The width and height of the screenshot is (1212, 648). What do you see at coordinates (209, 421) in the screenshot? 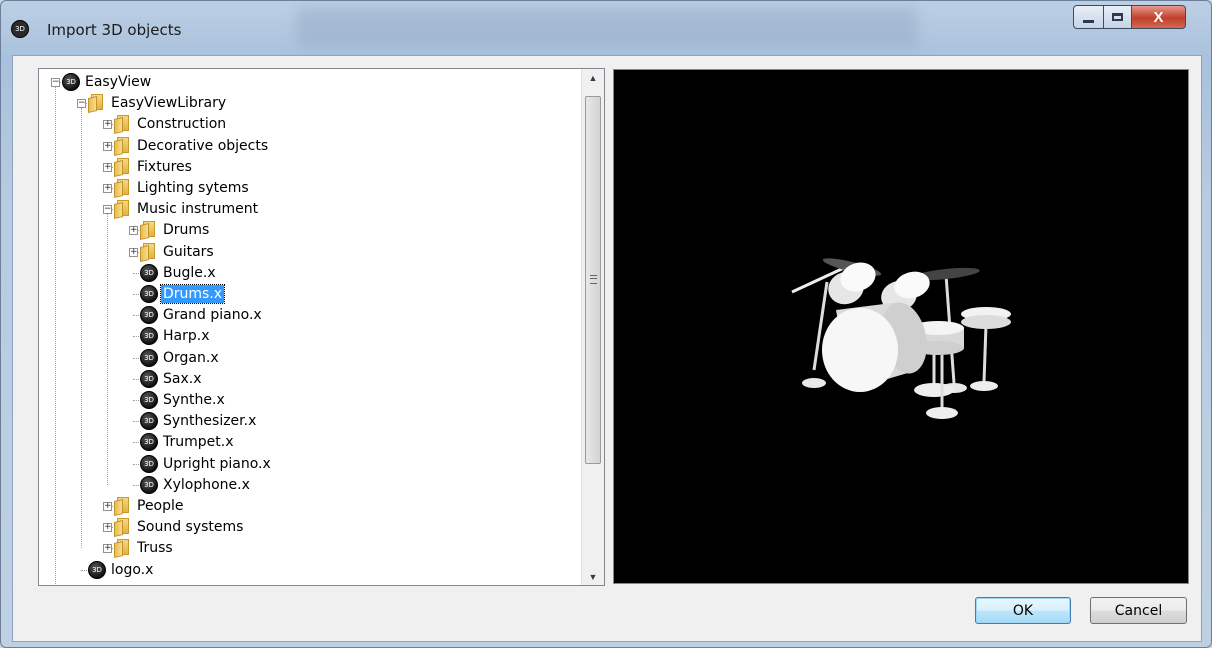
I see `tree-file-label: Synthesizer.x` at bounding box center [209, 421].